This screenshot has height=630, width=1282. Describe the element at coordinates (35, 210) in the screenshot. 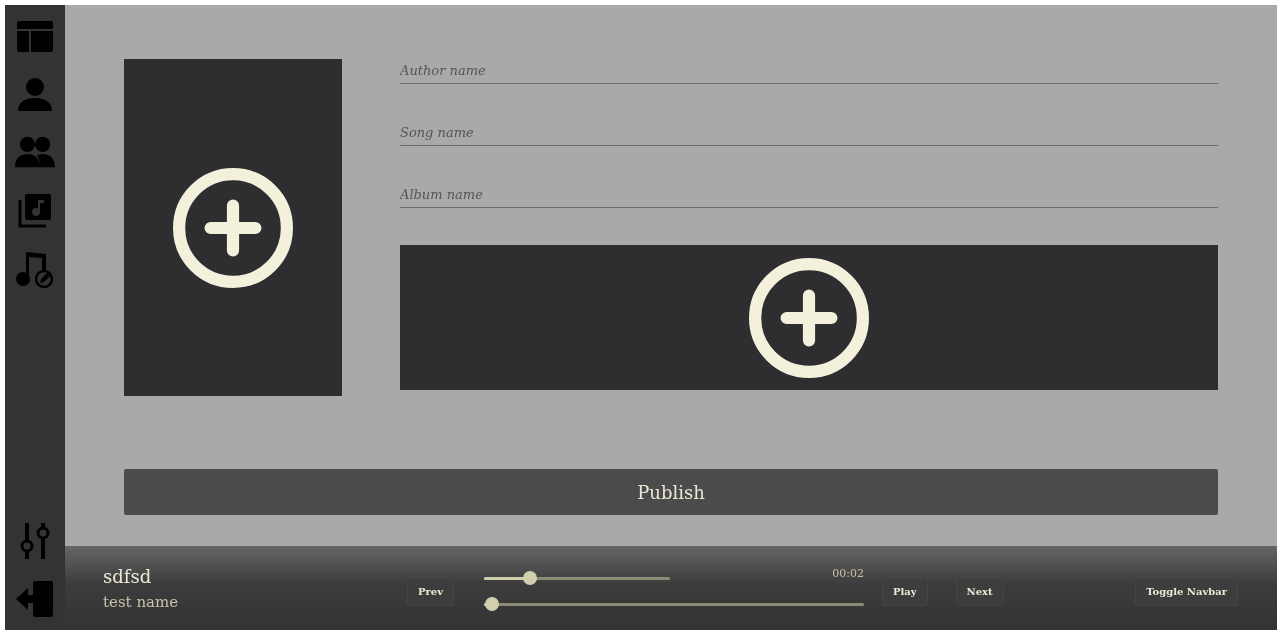

I see `music-album-icon` at that location.